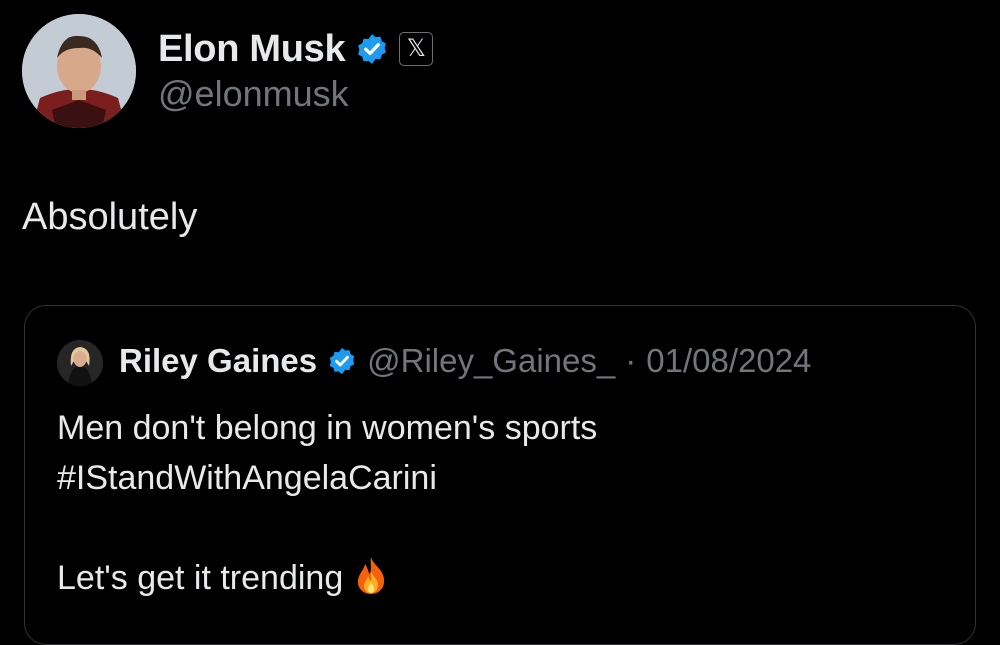  What do you see at coordinates (491, 360) in the screenshot?
I see `quoted-author-handle: @Riley_Gaines_` at bounding box center [491, 360].